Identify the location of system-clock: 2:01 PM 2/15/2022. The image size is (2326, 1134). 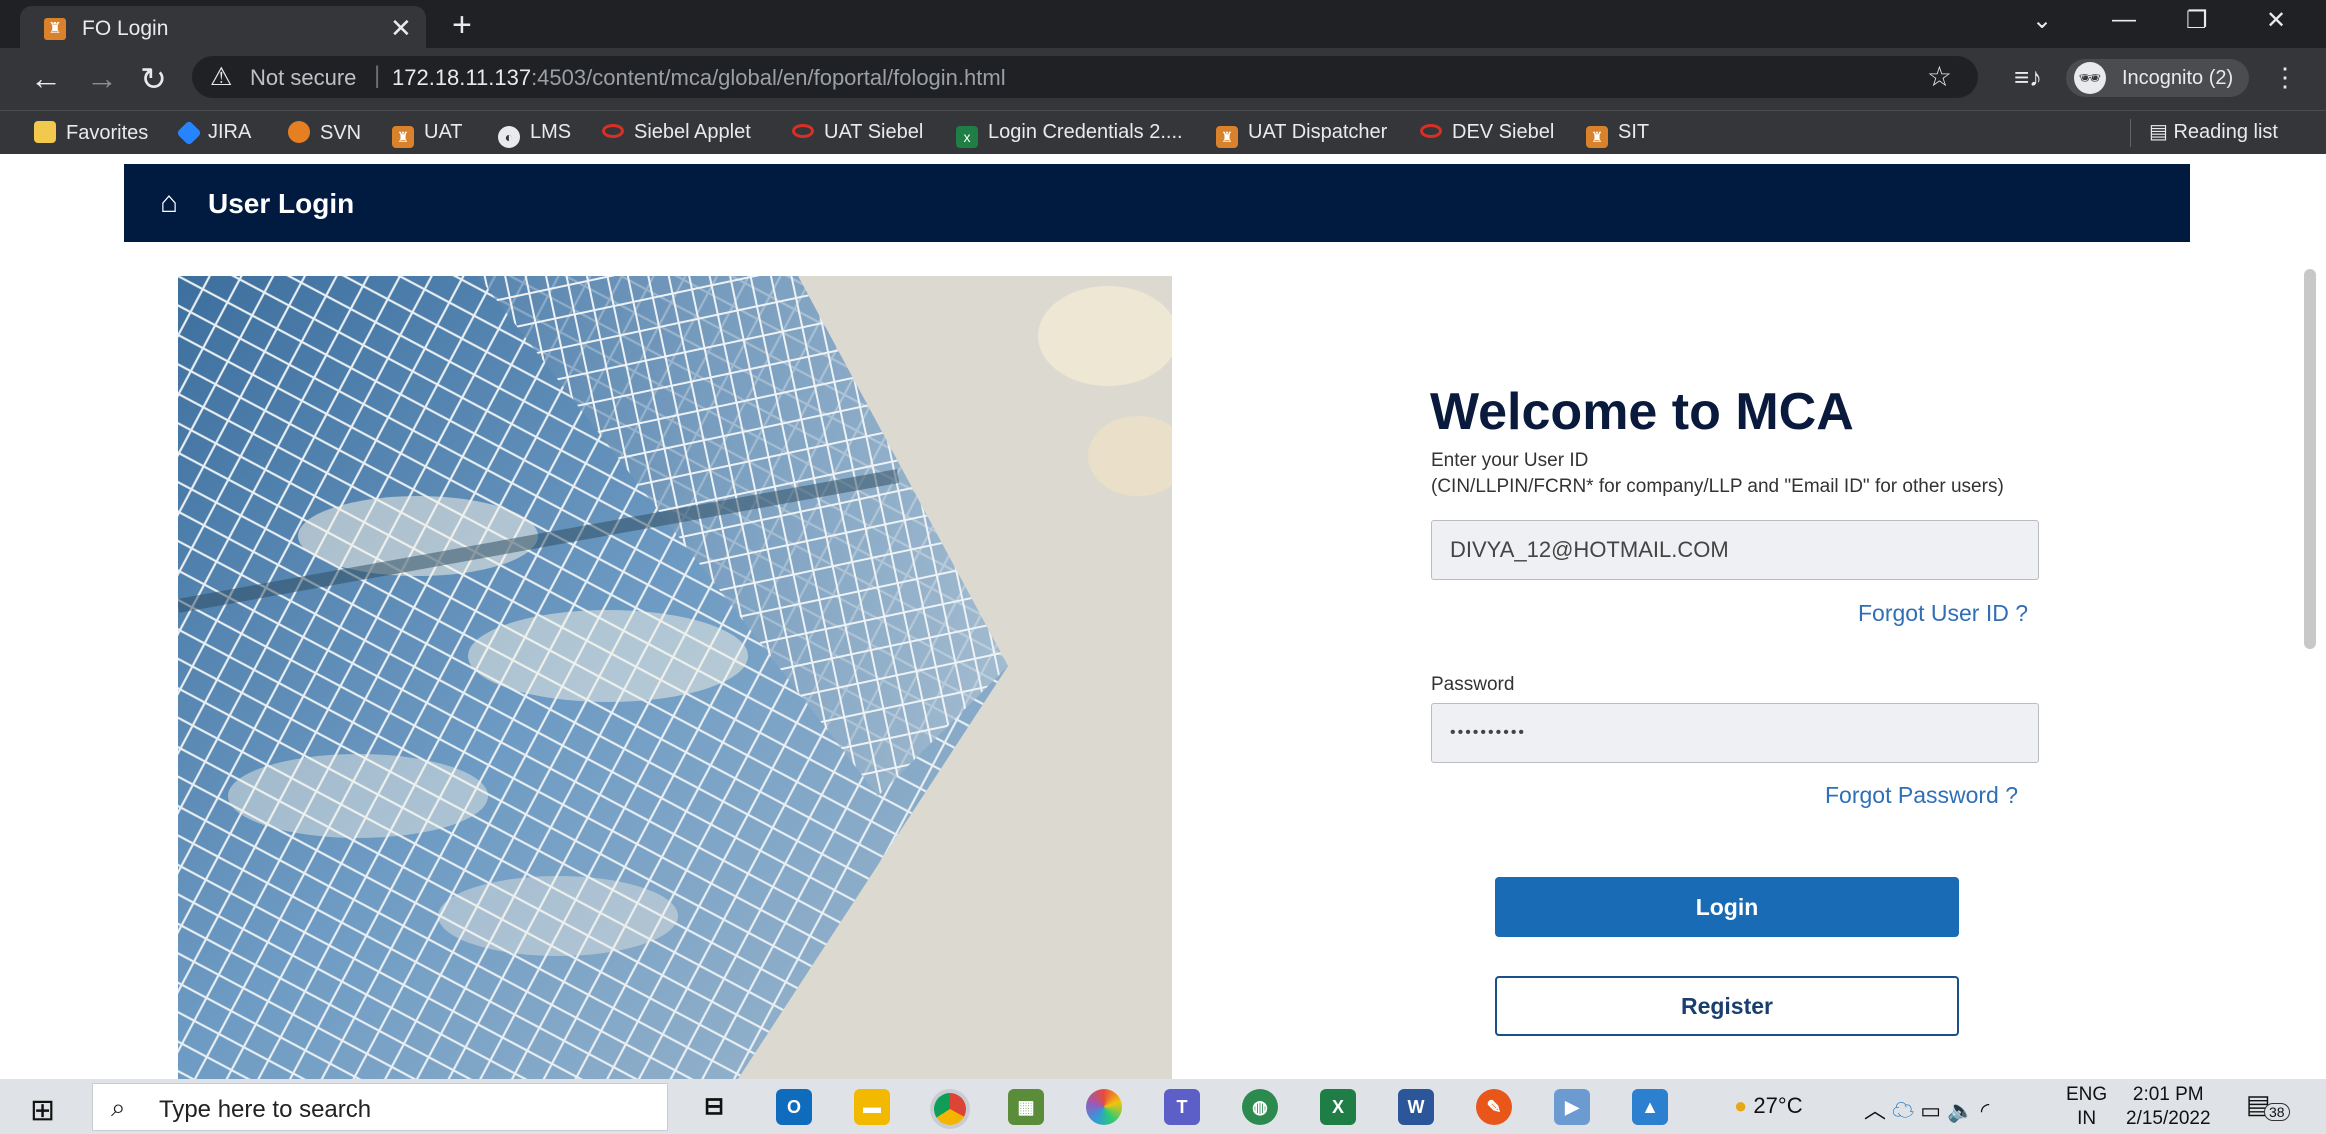
(2168, 1107).